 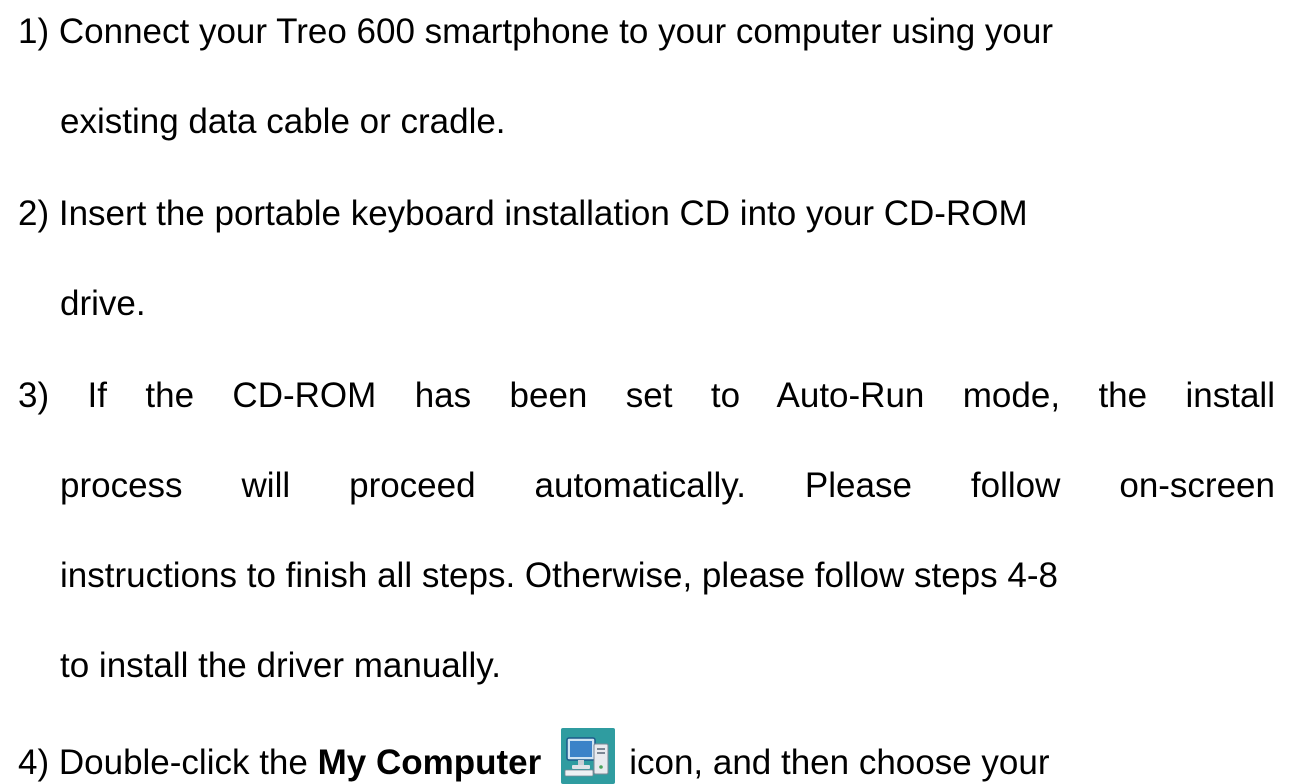 I want to click on step-3-text-line-4: to install the driver manually., so click(x=280, y=665).